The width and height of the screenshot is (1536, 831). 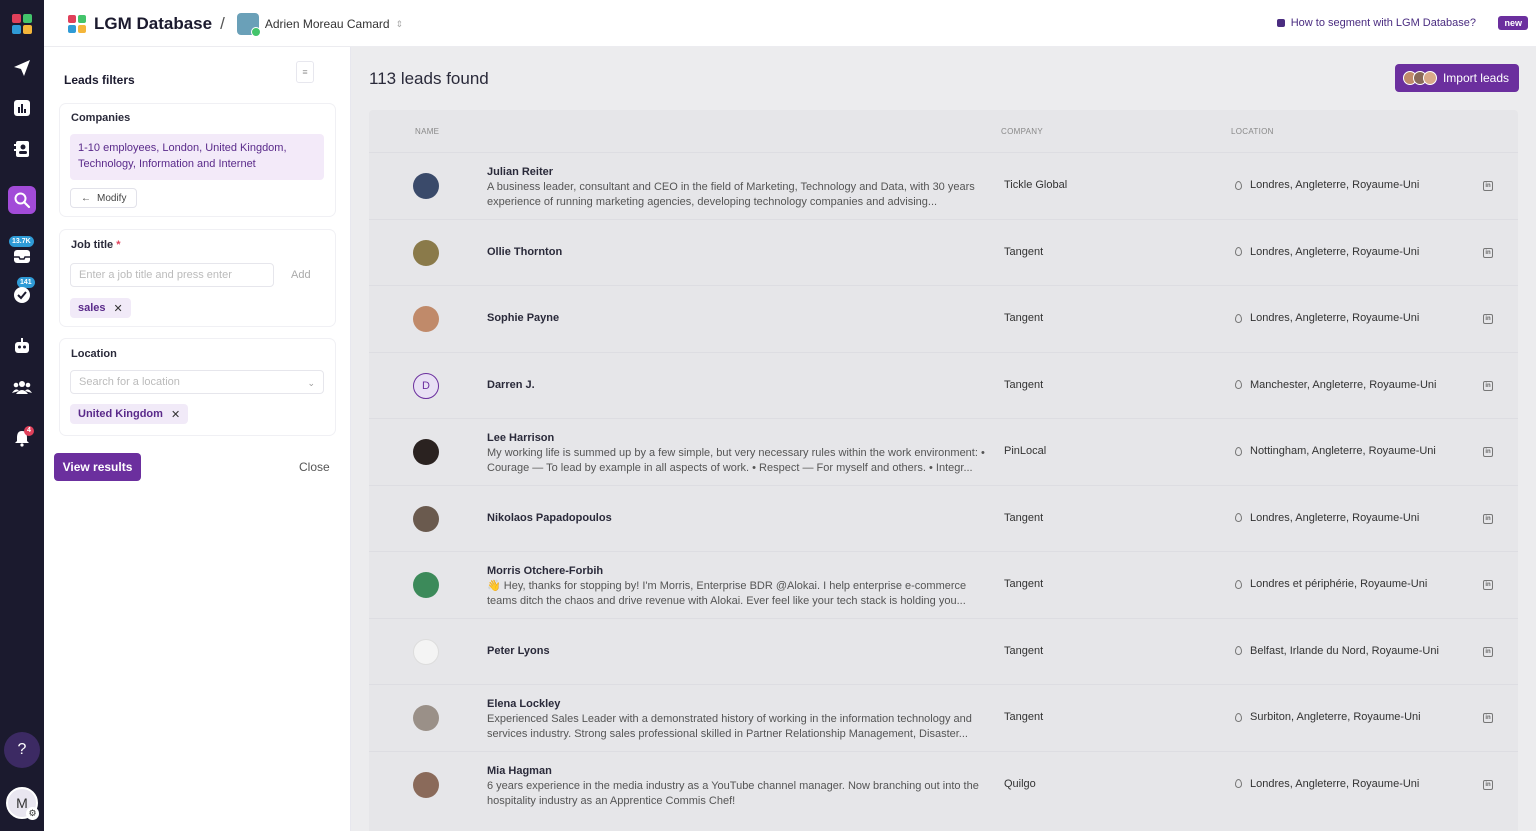 What do you see at coordinates (77, 24) in the screenshot?
I see `lgm-logo-icon` at bounding box center [77, 24].